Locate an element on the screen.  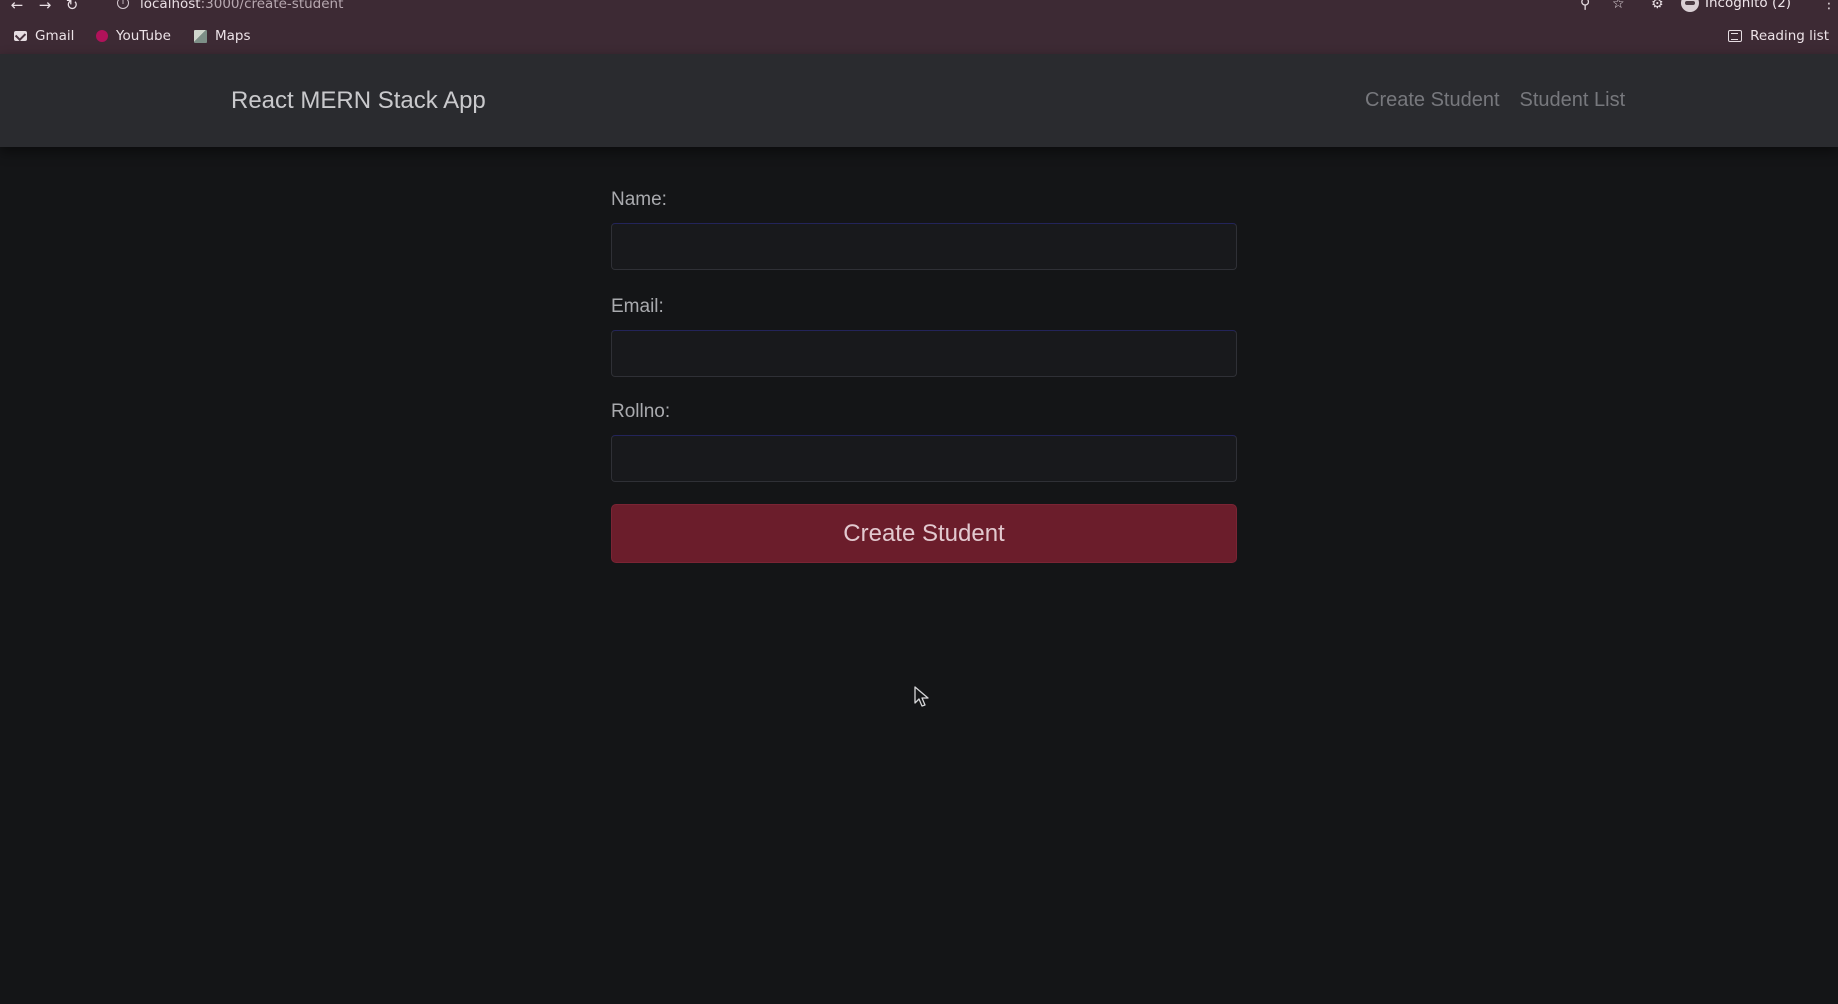
rollno-input is located at coordinates (924, 458).